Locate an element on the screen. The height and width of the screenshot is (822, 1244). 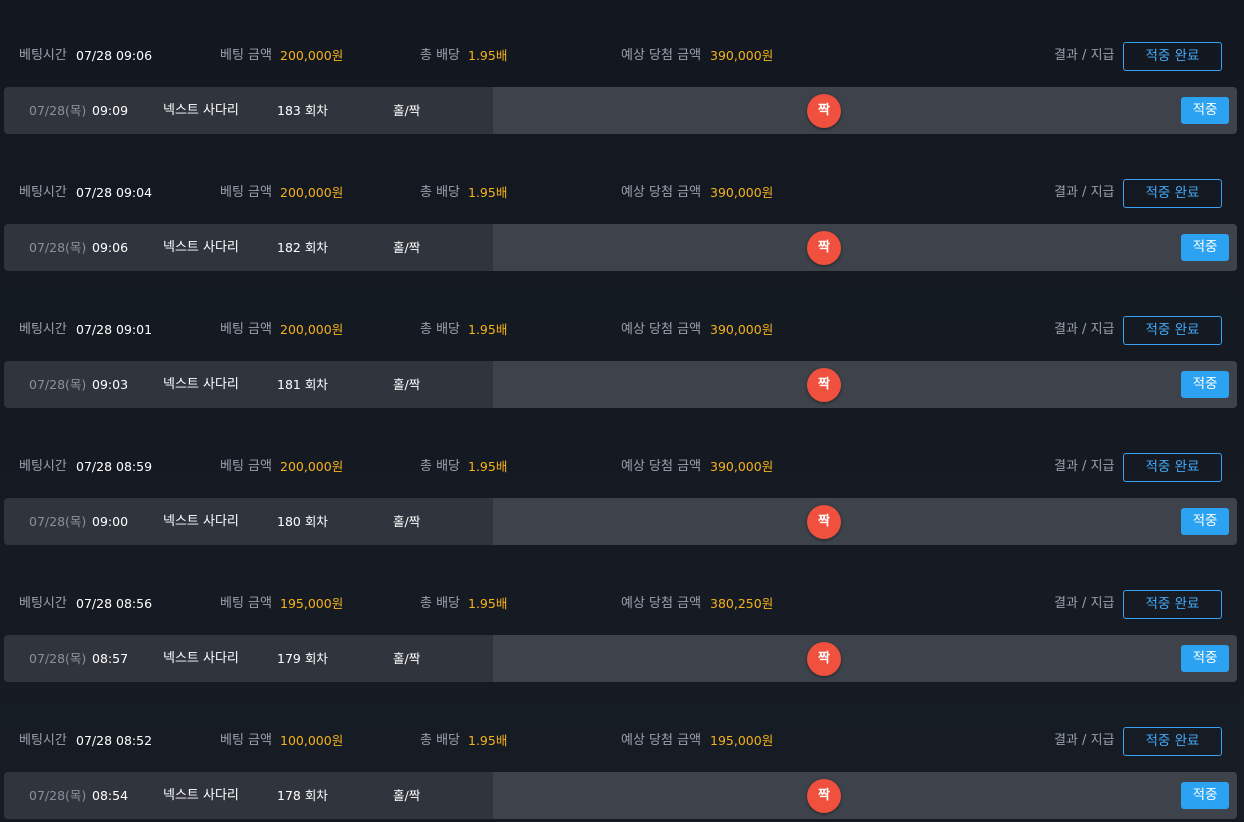
game-time: 09:09 is located at coordinates (110, 110).